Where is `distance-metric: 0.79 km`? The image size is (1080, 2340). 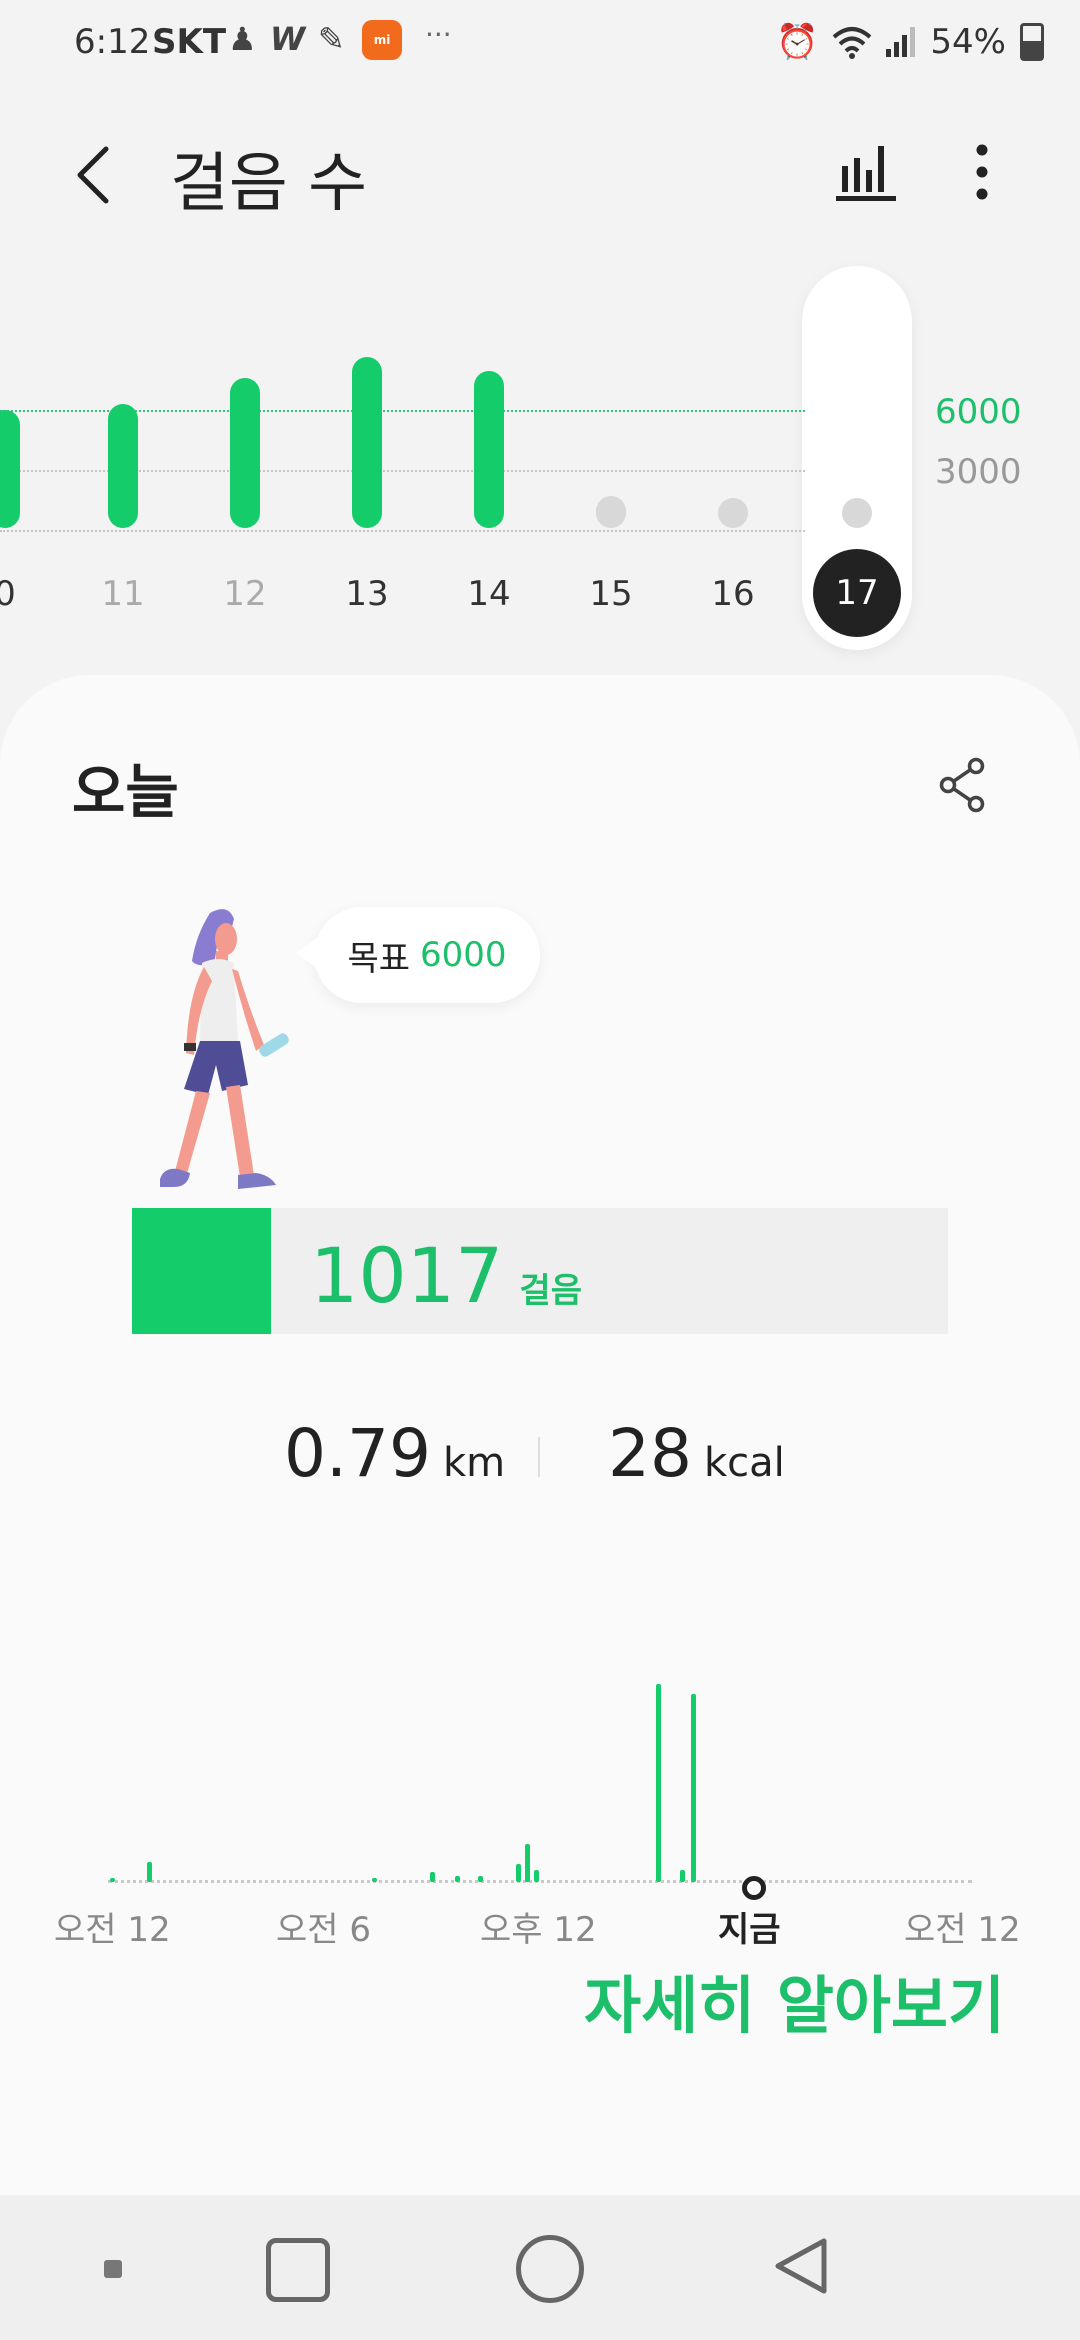 distance-metric: 0.79 km is located at coordinates (394, 1453).